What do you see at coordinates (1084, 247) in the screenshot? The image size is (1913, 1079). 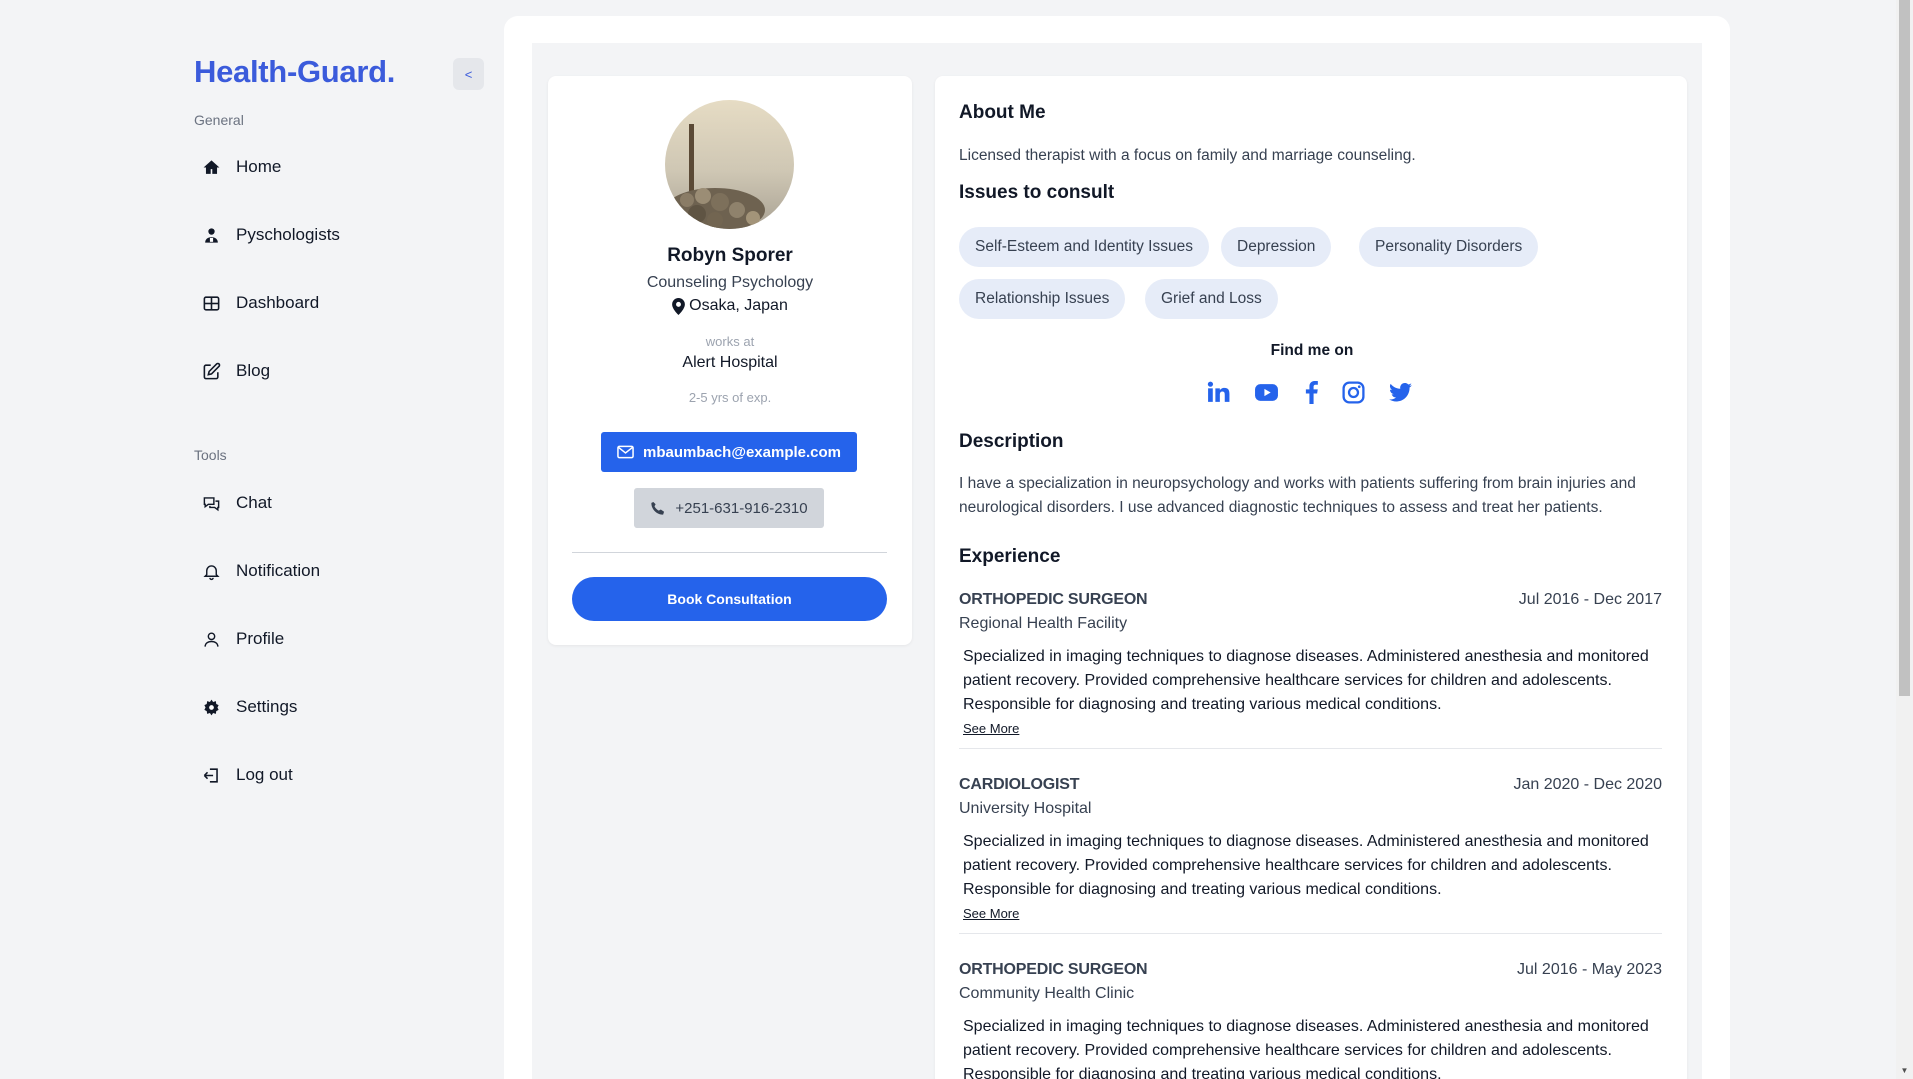 I see `issue-tag: Self-Esteem and Identity Issues` at bounding box center [1084, 247].